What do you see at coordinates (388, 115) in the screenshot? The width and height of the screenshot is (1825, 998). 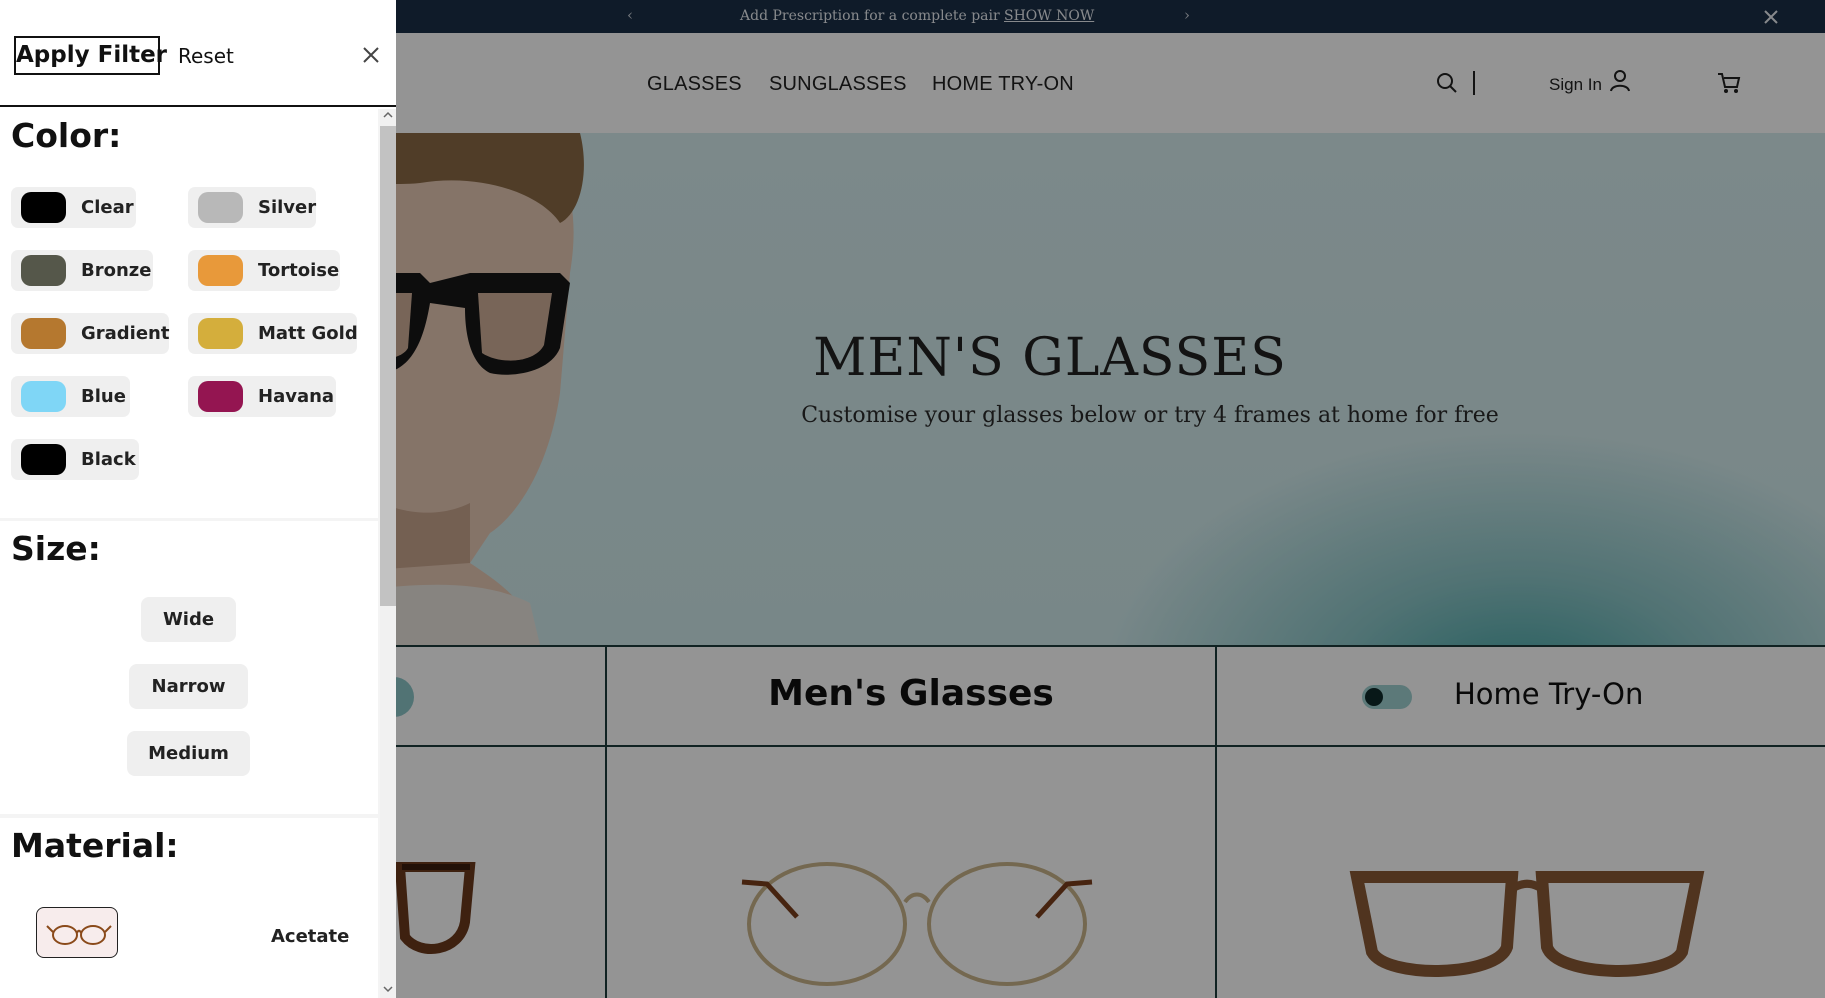 I see `scroll-up-arrow-icon` at bounding box center [388, 115].